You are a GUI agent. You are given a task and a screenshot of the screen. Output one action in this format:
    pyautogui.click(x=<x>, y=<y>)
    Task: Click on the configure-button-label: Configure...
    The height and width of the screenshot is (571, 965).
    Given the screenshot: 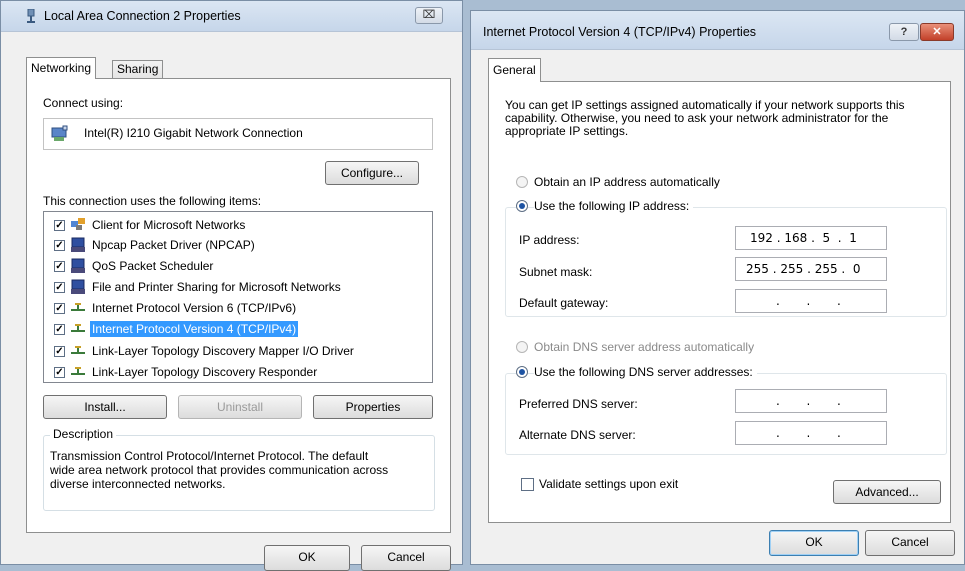 What is the action you would take?
    pyautogui.click(x=372, y=173)
    